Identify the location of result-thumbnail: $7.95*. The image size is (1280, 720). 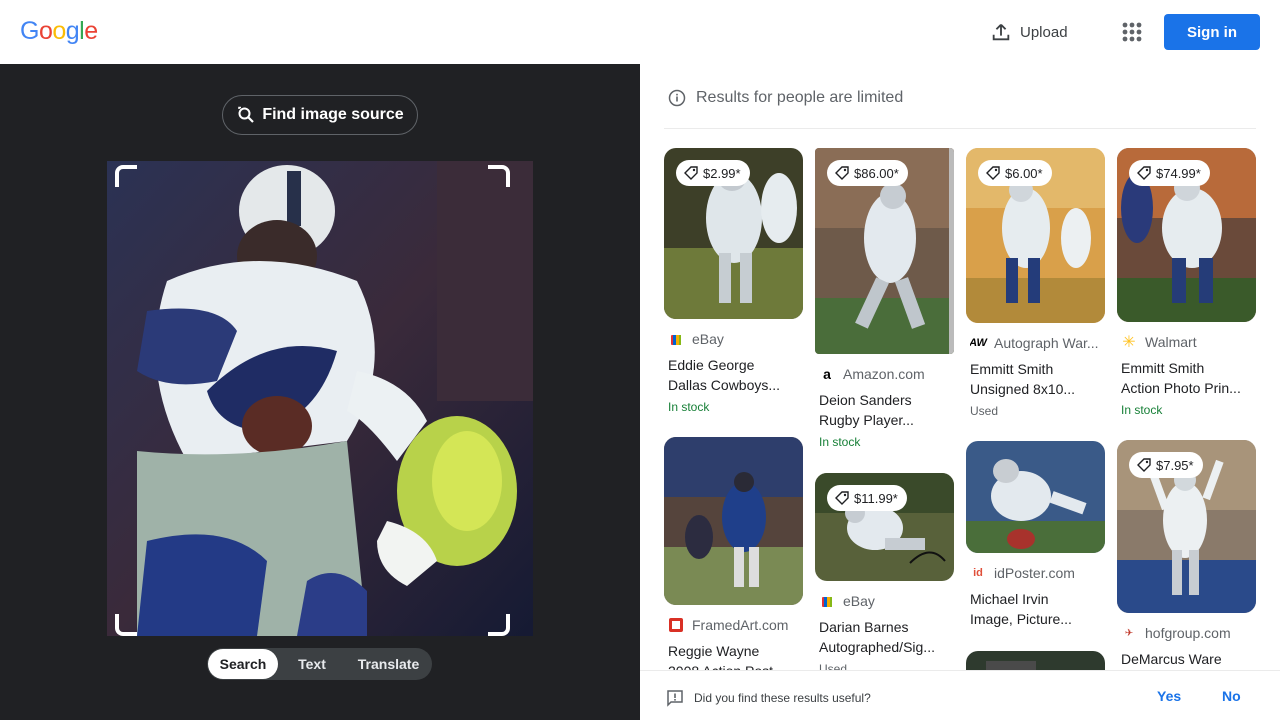
(1186, 526).